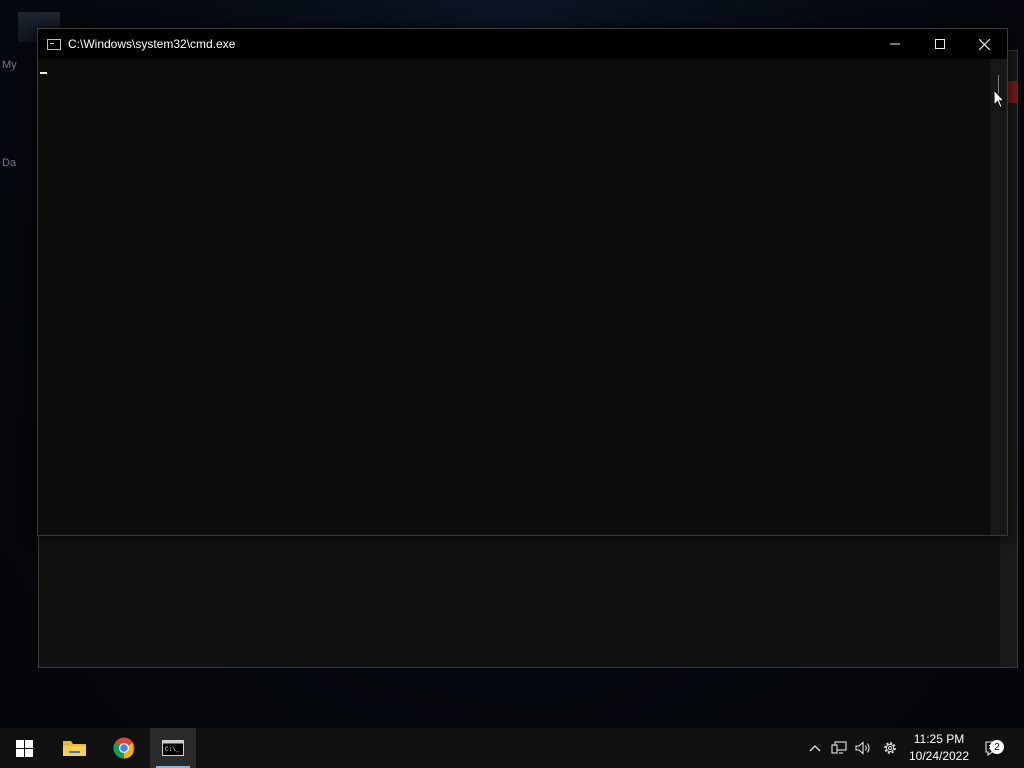  What do you see at coordinates (152, 44) in the screenshot?
I see `window-title: C:\Windows\system32\cmd.exe` at bounding box center [152, 44].